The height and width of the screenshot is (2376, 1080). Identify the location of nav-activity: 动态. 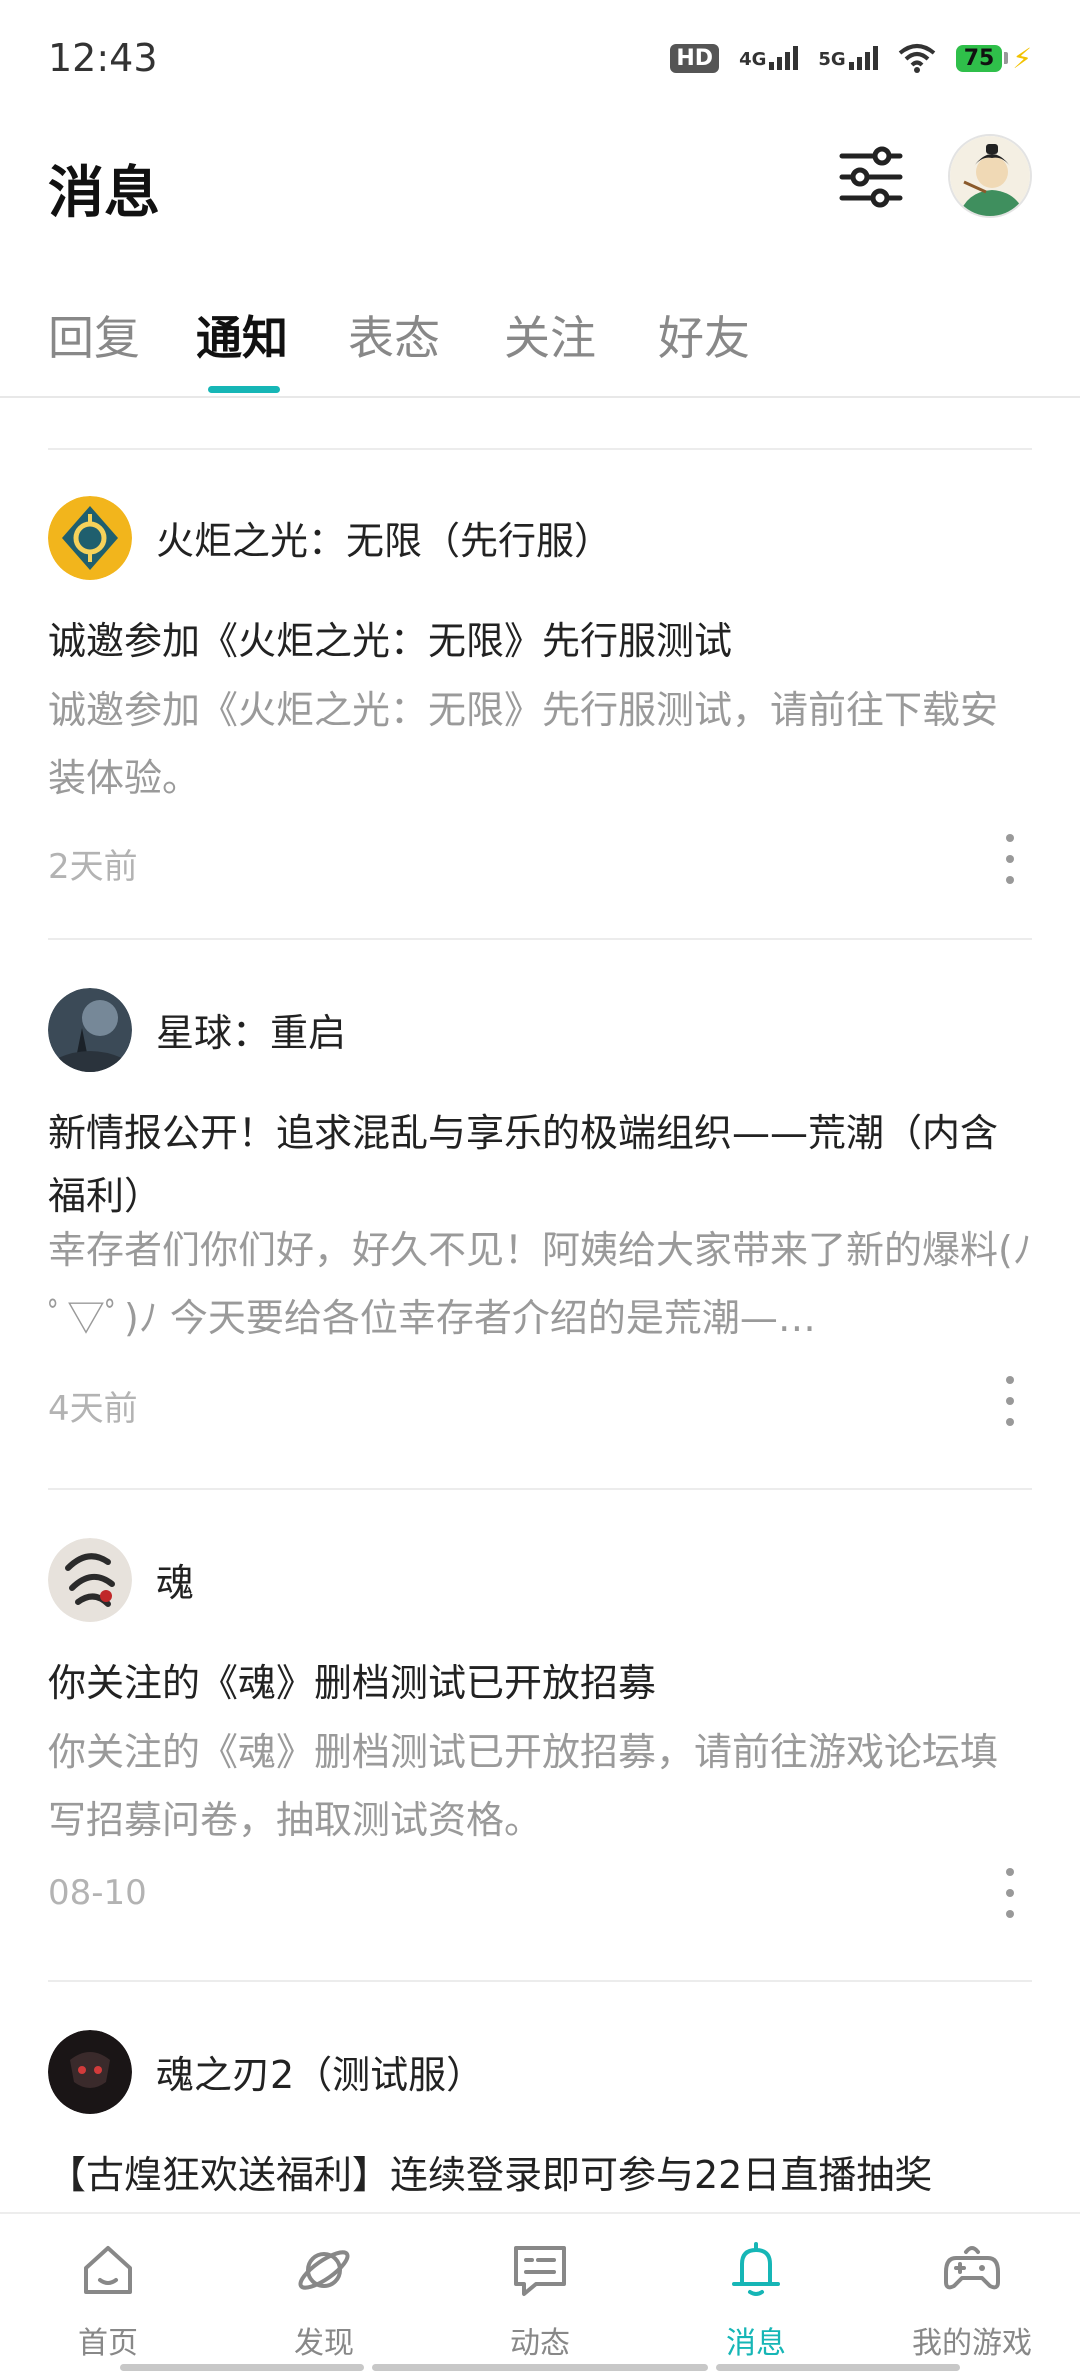
(540, 2289).